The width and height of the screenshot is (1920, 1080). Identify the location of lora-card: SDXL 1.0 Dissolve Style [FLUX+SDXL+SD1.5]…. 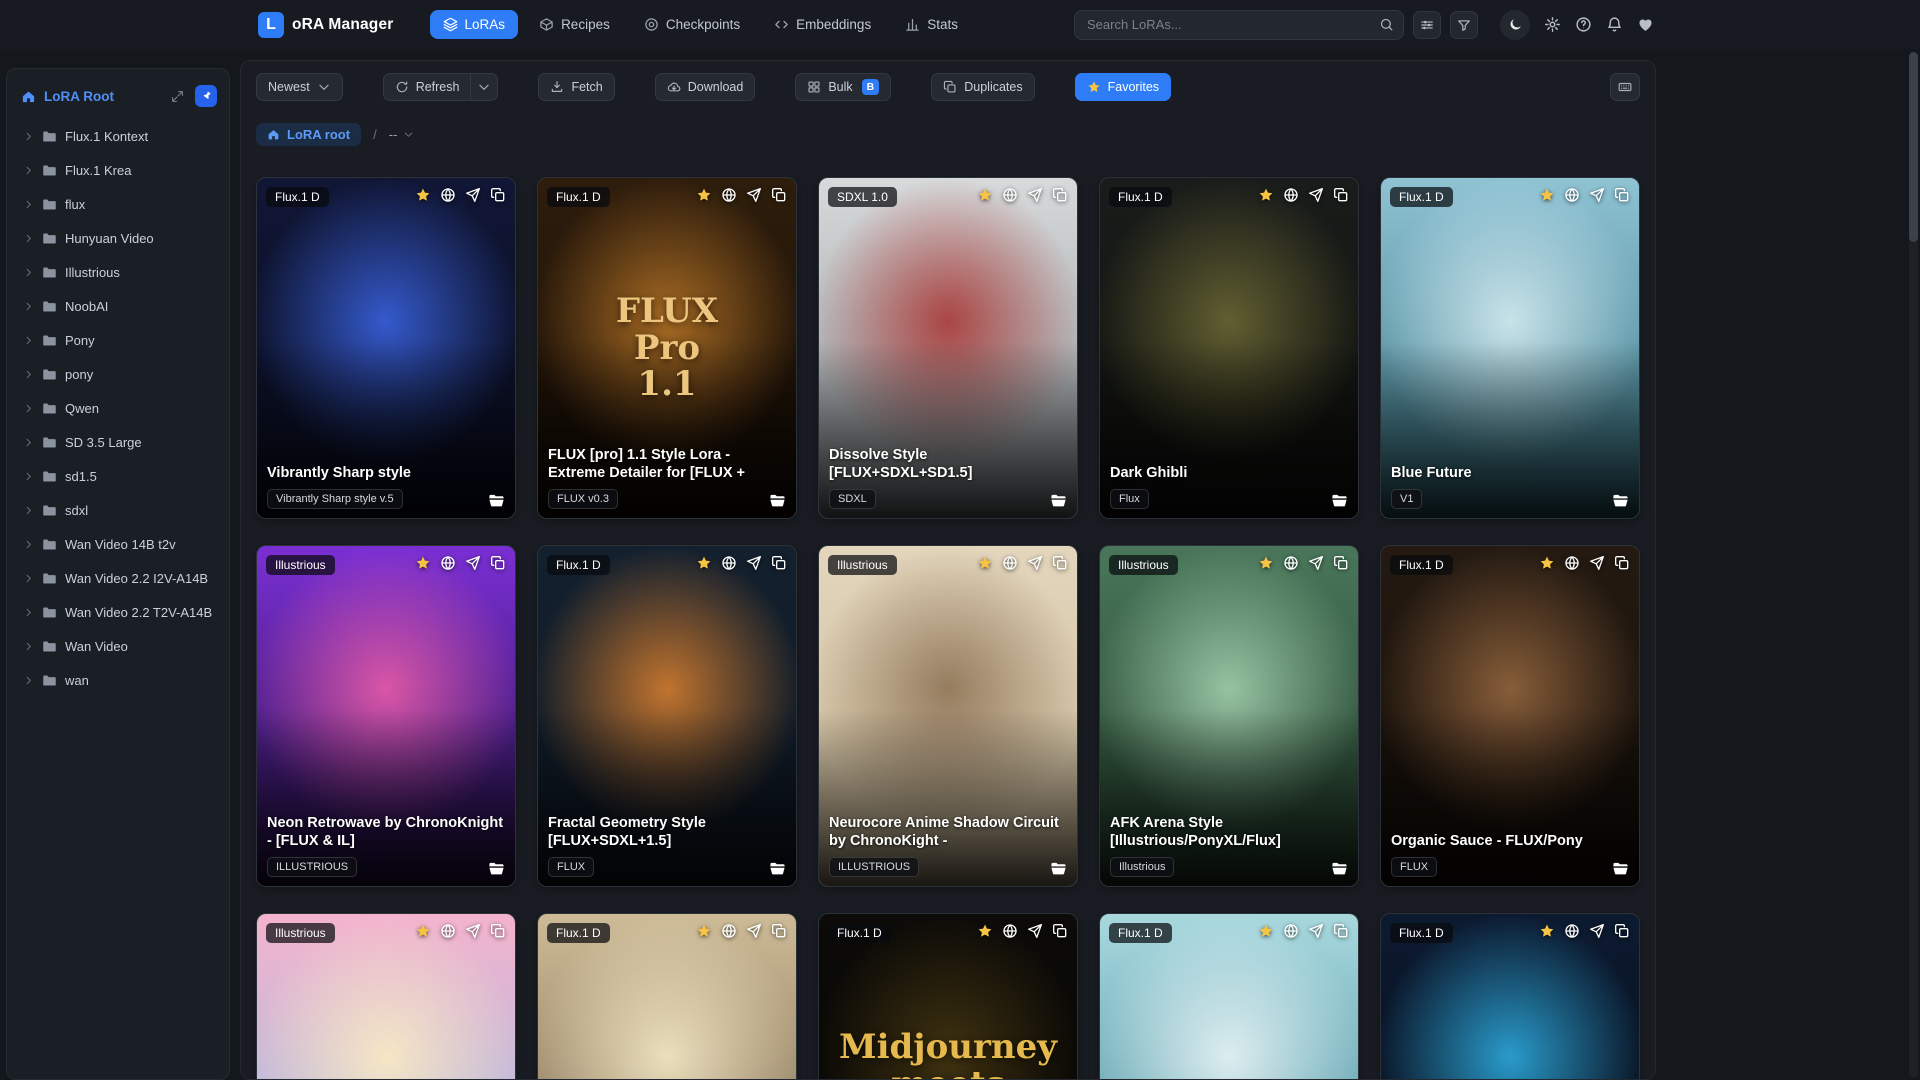
(948, 348).